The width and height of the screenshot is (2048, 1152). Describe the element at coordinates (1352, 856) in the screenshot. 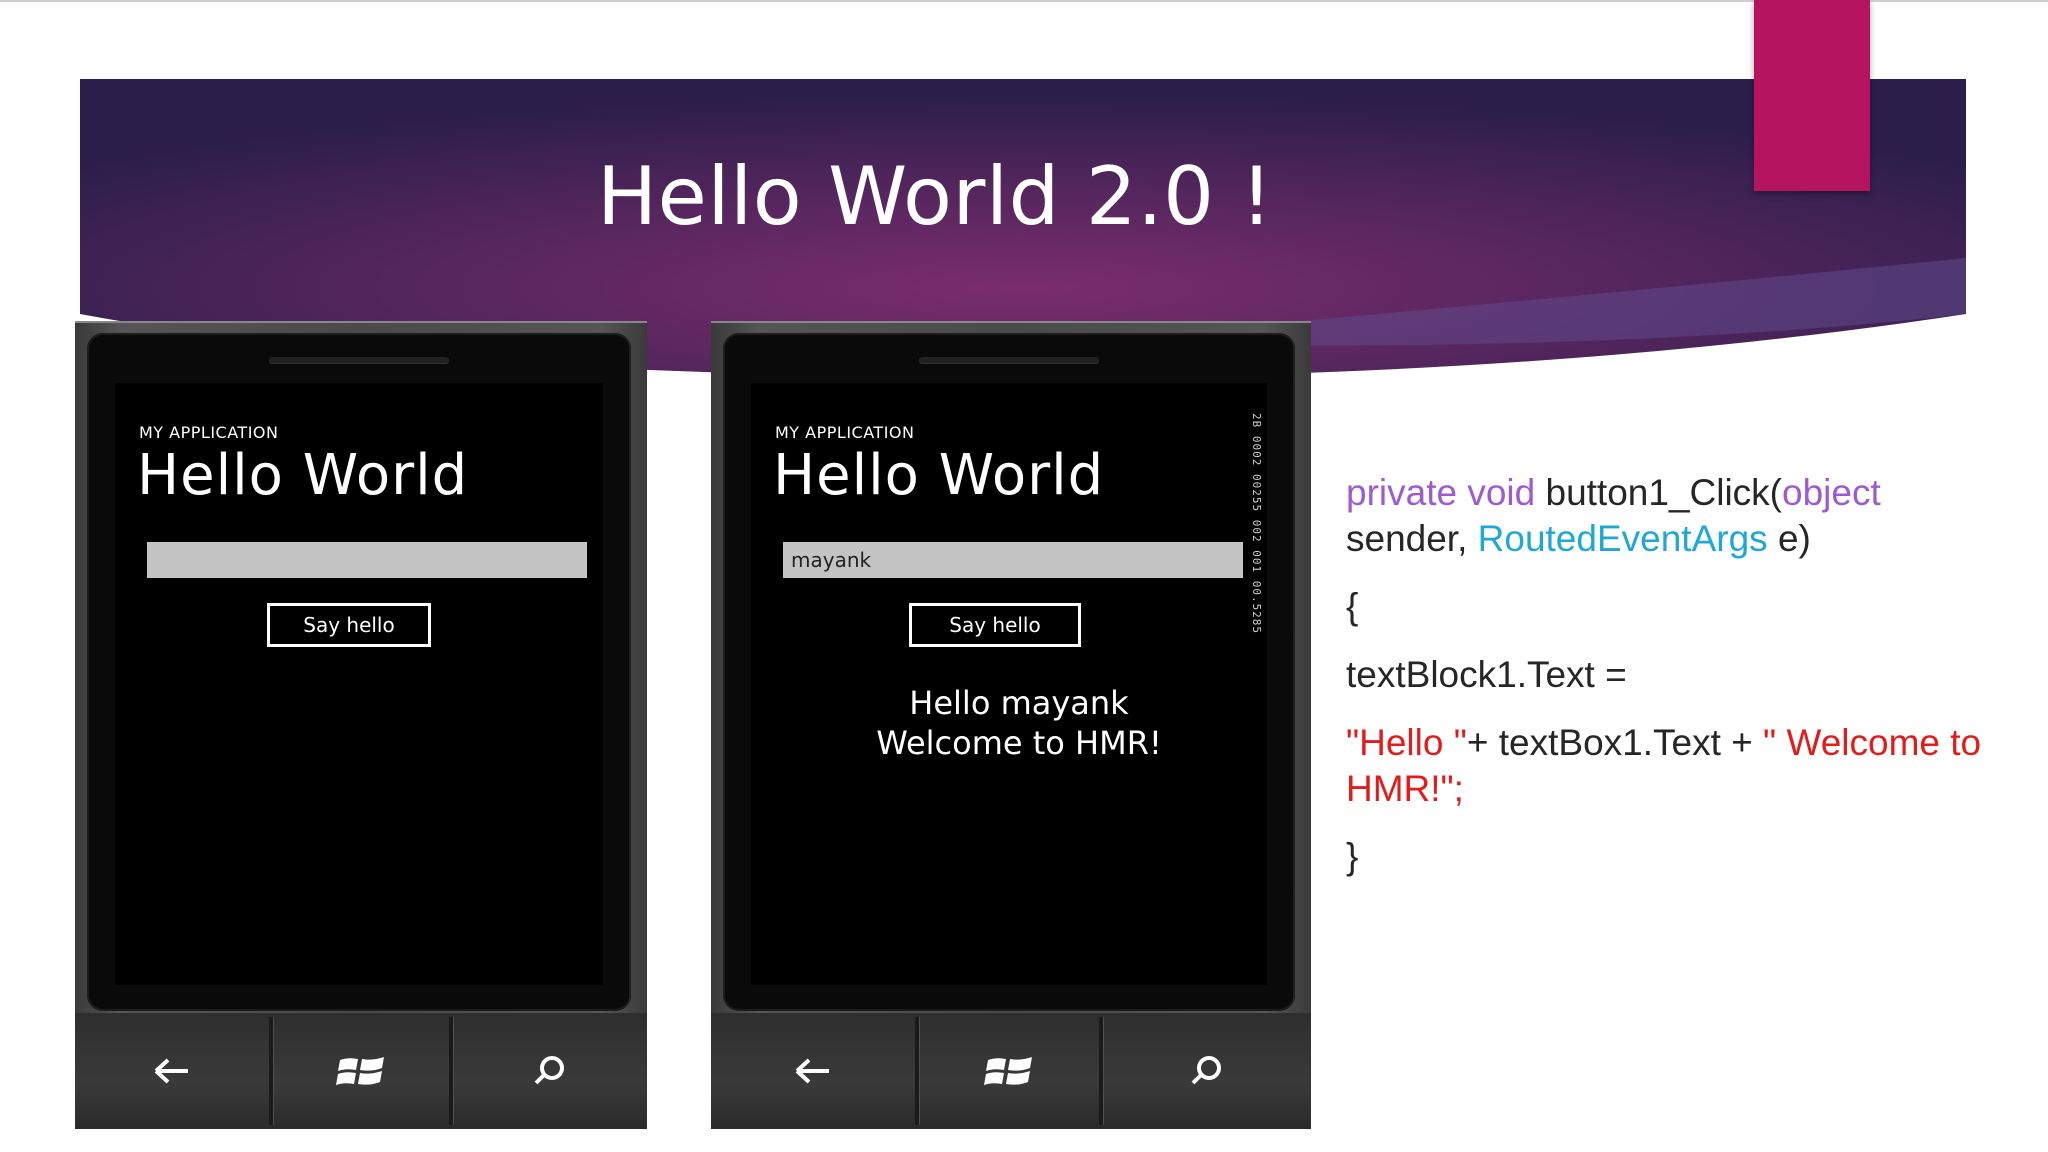

I see `close-brace: }` at that location.